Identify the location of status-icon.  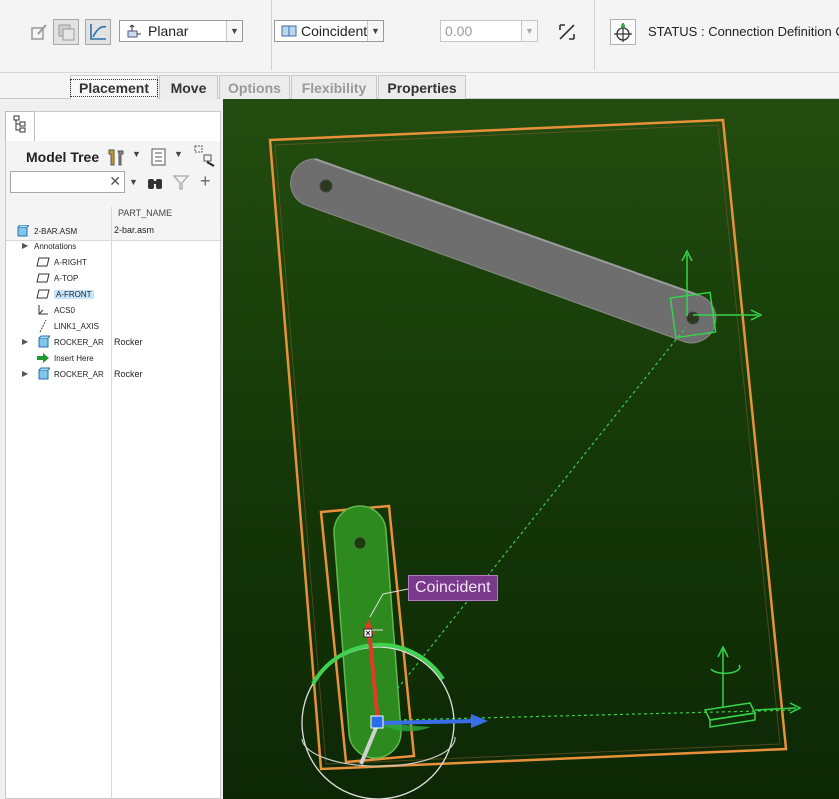
(623, 32).